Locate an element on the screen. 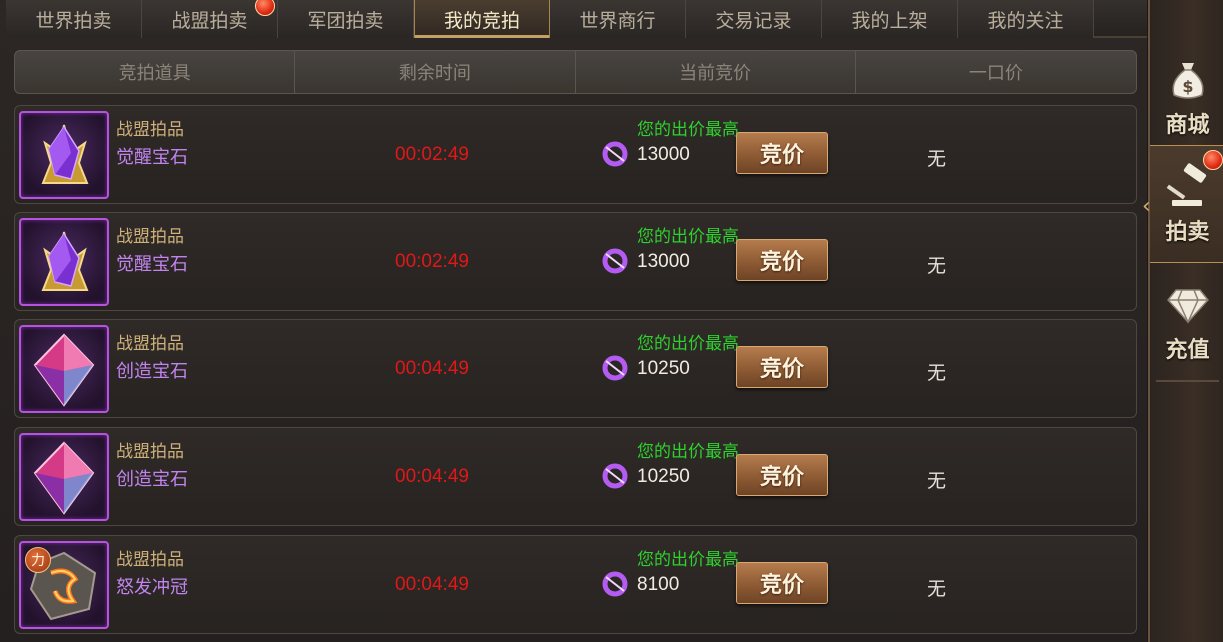  sidebar-label: 拍卖 is located at coordinates (1187, 232).